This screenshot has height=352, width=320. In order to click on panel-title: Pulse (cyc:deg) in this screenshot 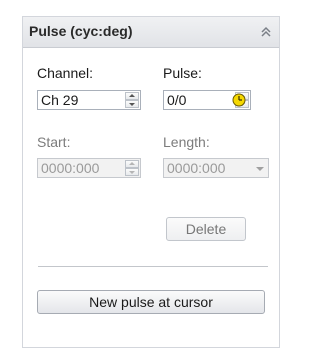, I will do `click(81, 31)`.